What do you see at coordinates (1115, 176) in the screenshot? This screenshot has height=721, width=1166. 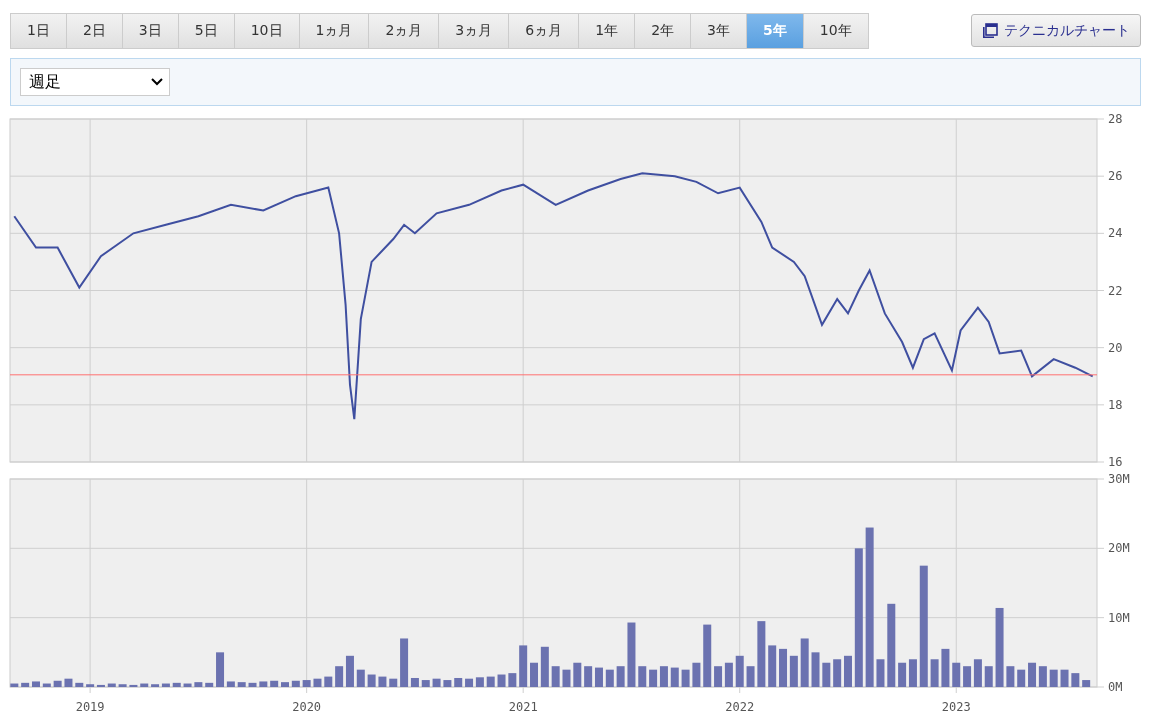 I see `axis-label: 26` at bounding box center [1115, 176].